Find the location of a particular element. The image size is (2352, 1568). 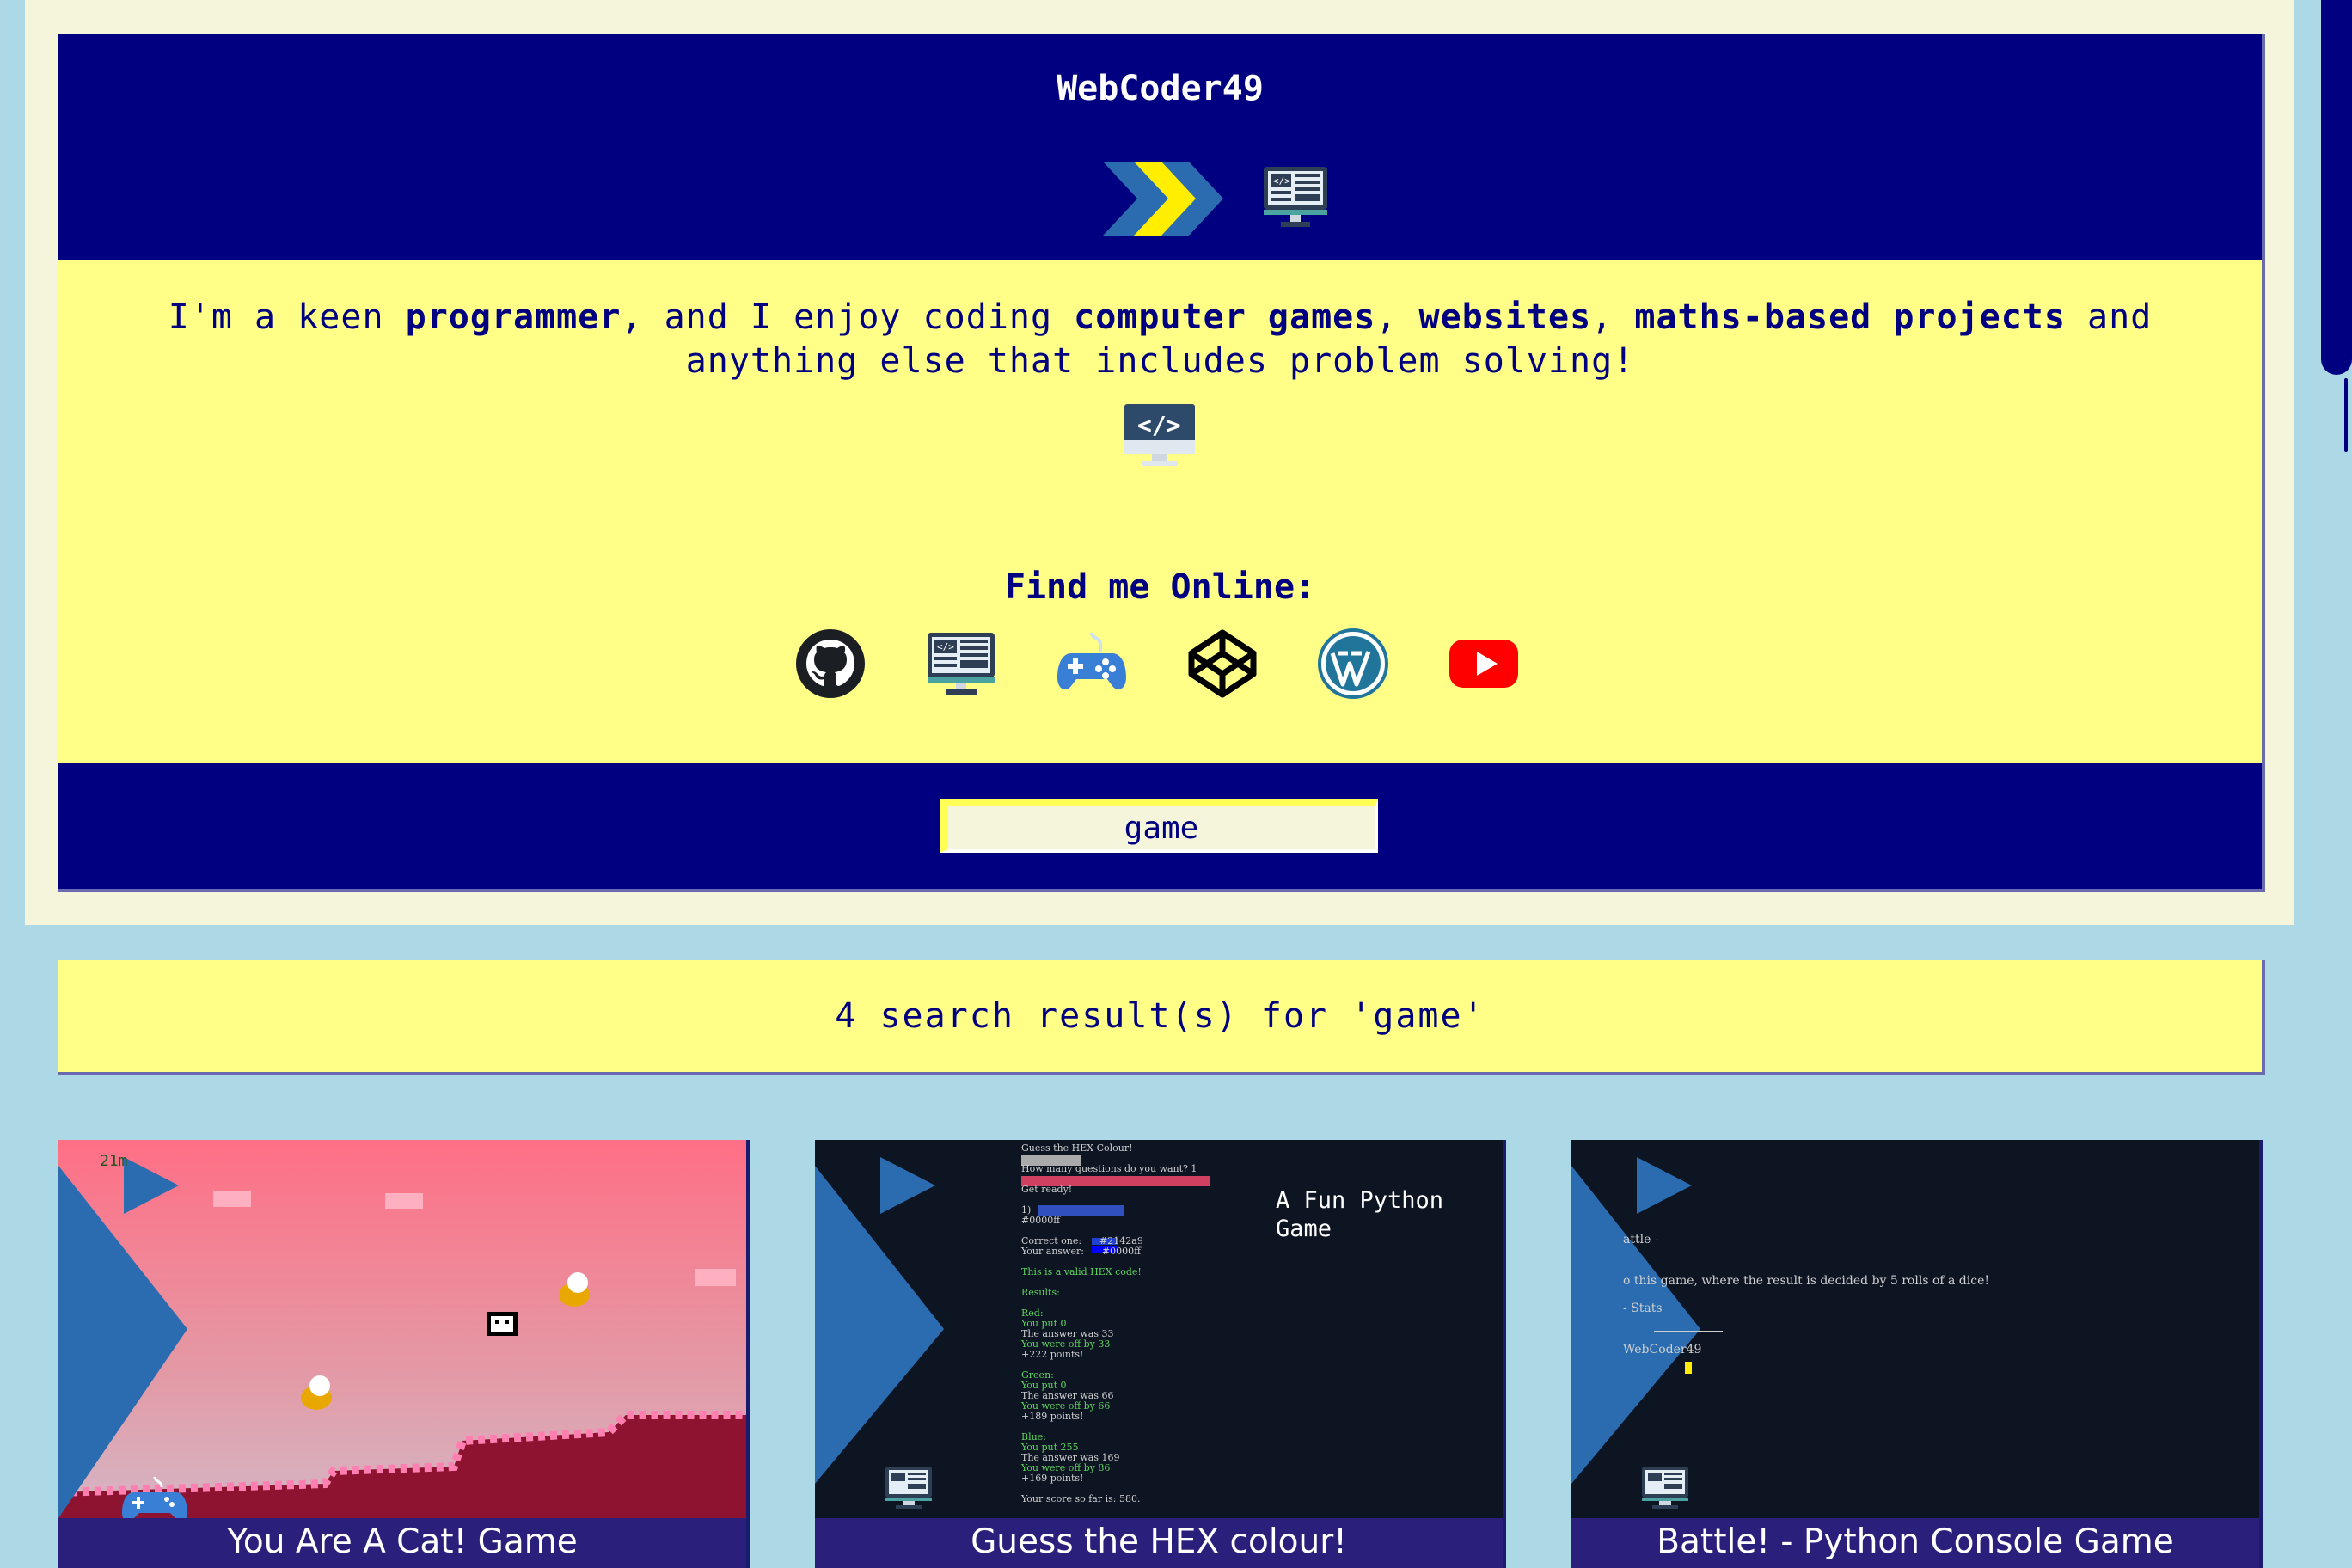

games-link is located at coordinates (1092, 664).